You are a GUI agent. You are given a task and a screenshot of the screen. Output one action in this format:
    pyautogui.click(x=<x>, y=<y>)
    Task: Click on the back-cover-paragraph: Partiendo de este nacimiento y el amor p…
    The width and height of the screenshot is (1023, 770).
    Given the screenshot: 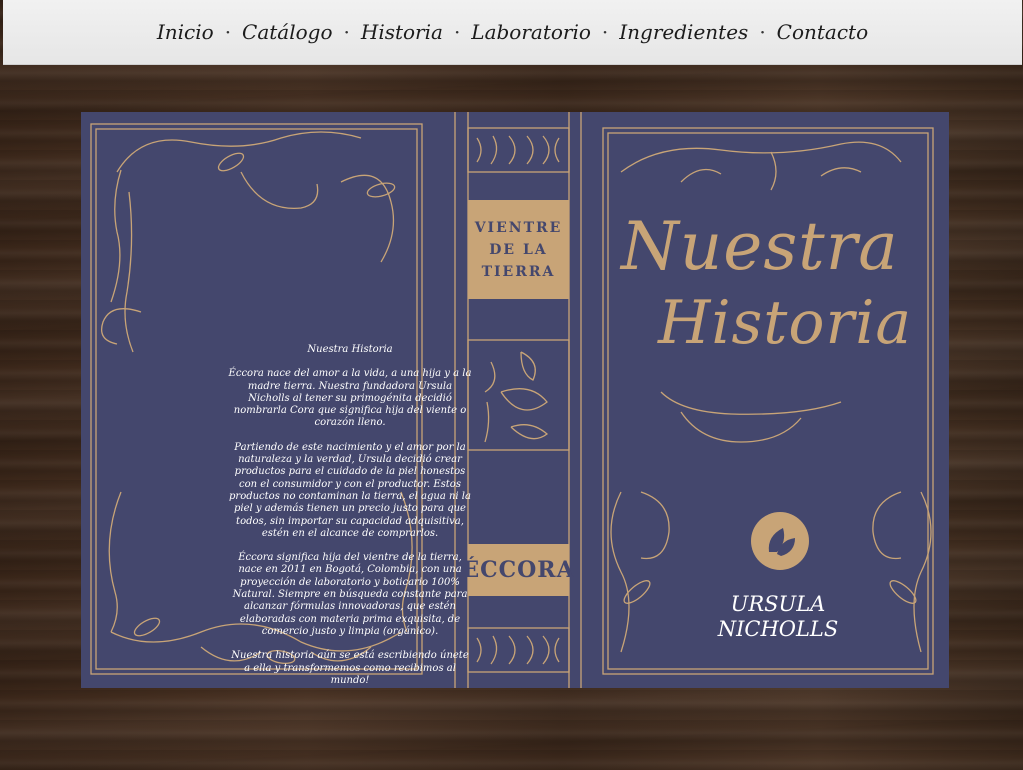 What is the action you would take?
    pyautogui.click(x=350, y=490)
    